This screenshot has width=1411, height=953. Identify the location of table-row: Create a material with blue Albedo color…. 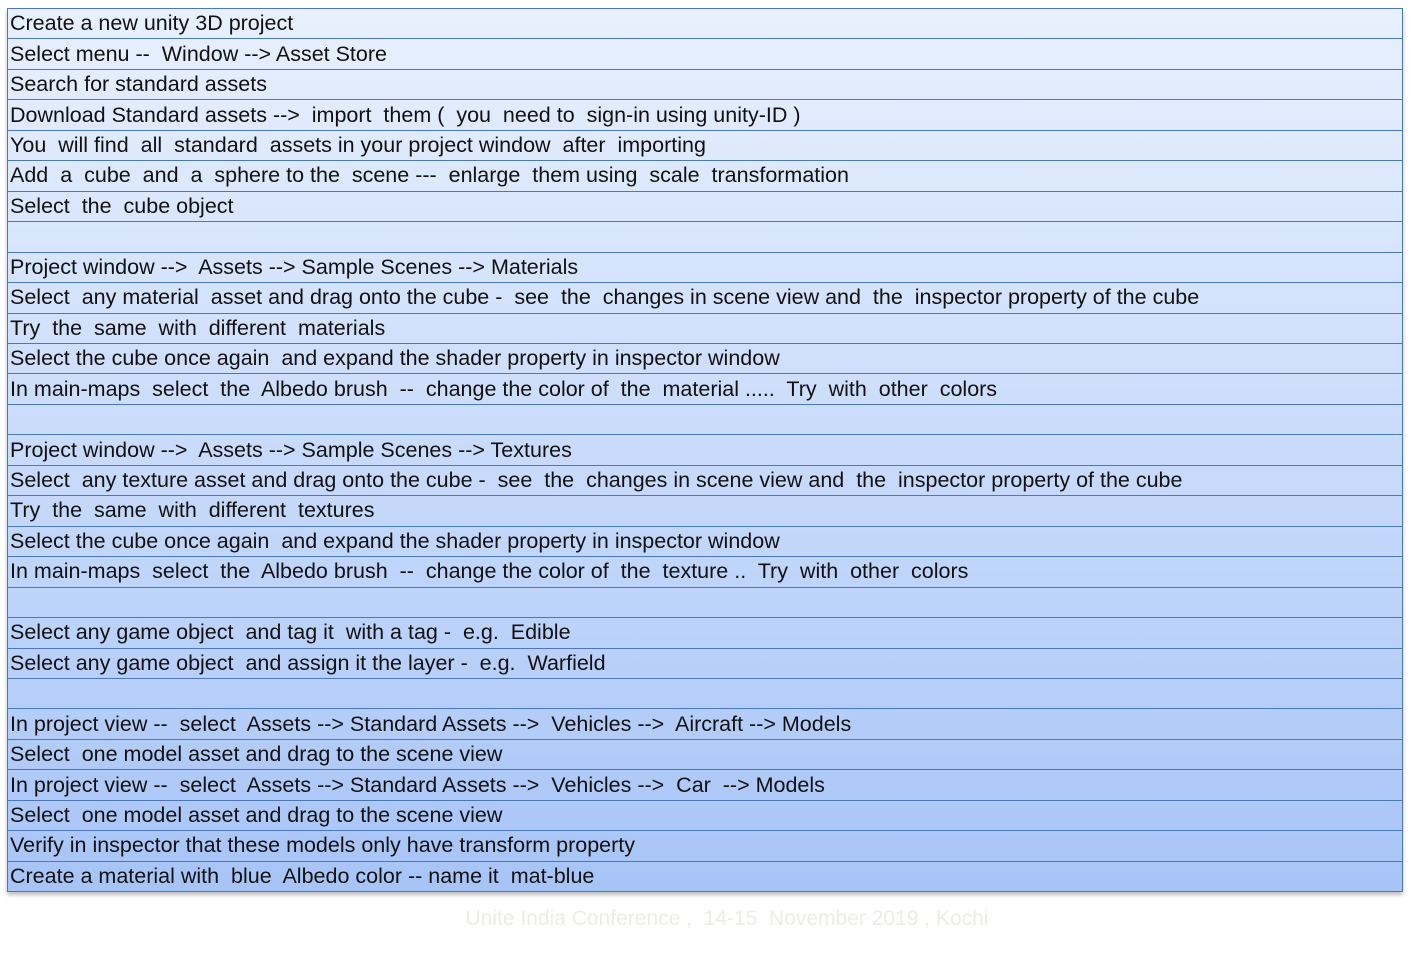
(302, 875).